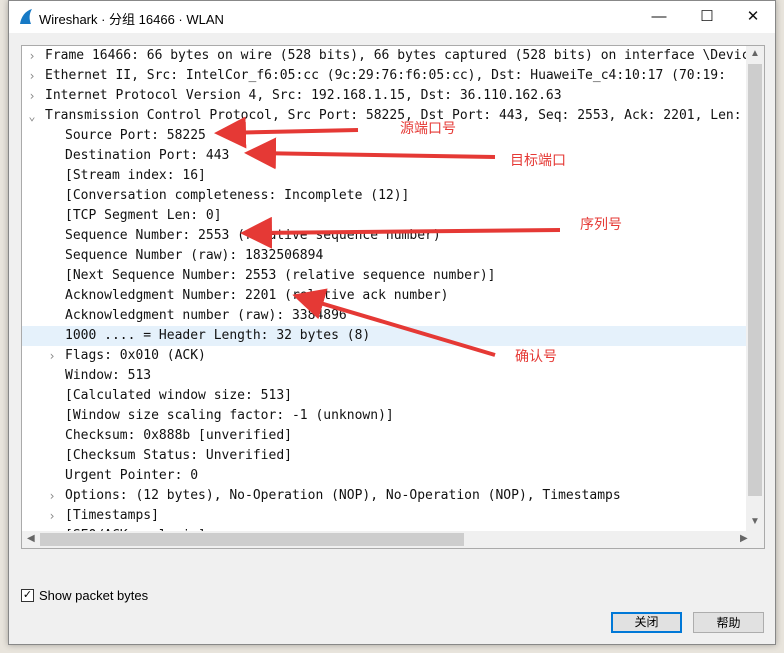 The image size is (784, 653). I want to click on show-packet-bytes-label: Show packet bytes, so click(94, 595).